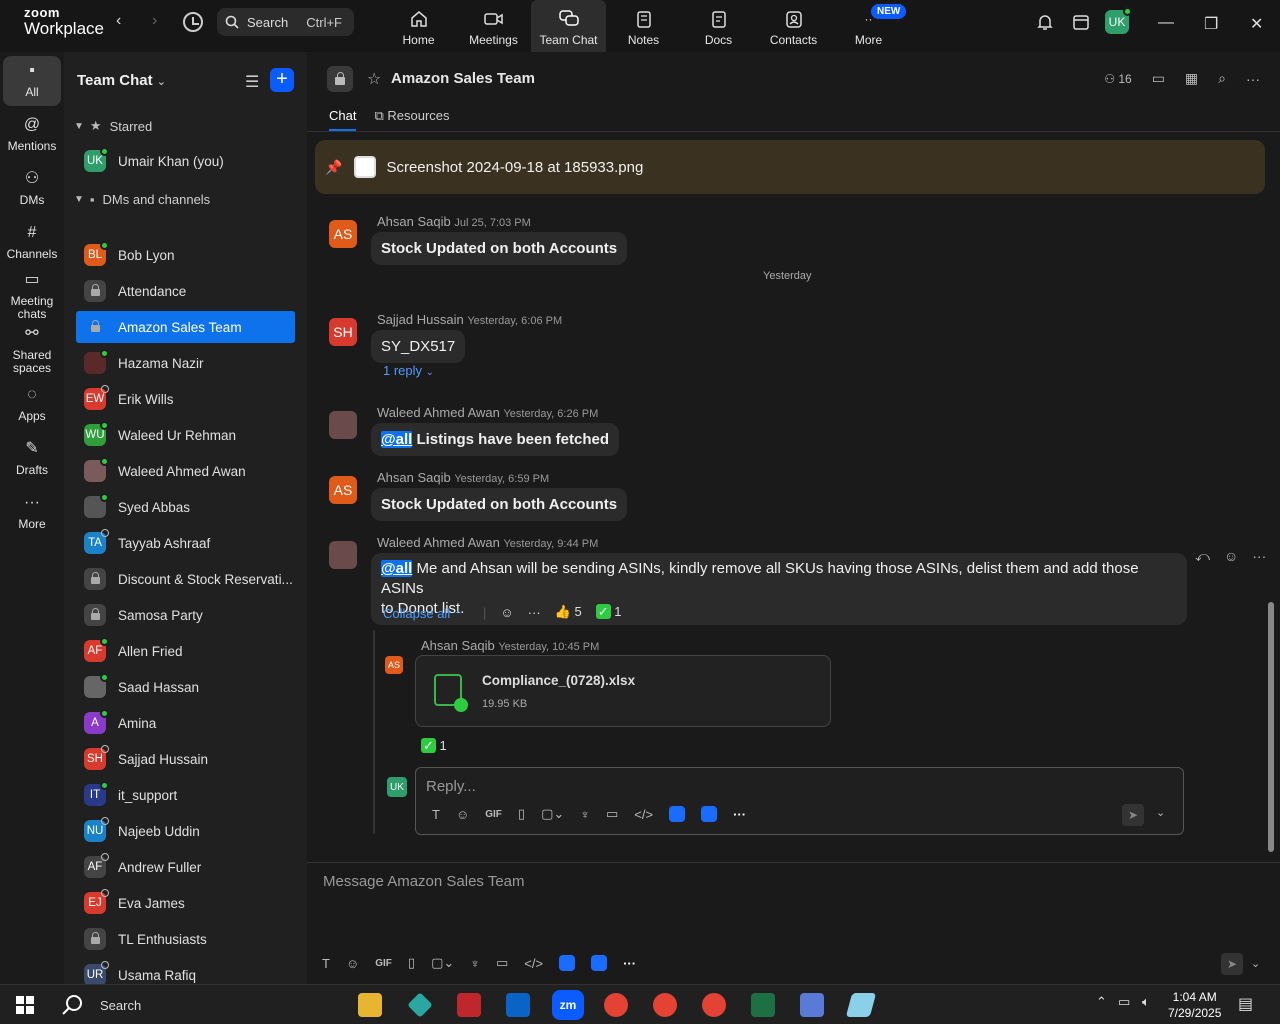 Image resolution: width=1280 pixels, height=1024 pixels. I want to click on sidebar-title: Team Chat ⌄, so click(121, 80).